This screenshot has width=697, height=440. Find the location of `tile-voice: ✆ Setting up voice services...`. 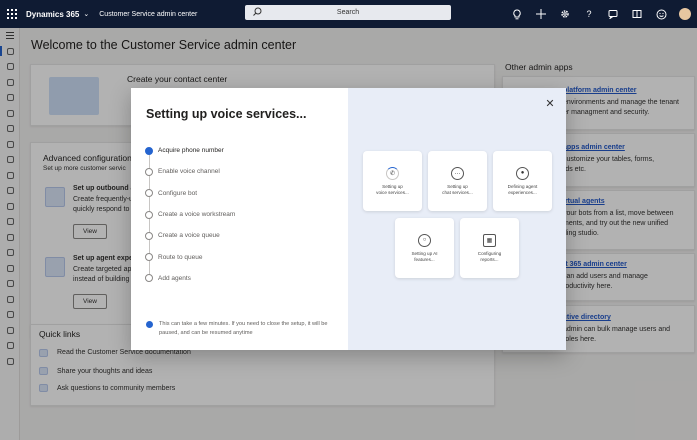

tile-voice: ✆ Setting up voice services... is located at coordinates (392, 181).